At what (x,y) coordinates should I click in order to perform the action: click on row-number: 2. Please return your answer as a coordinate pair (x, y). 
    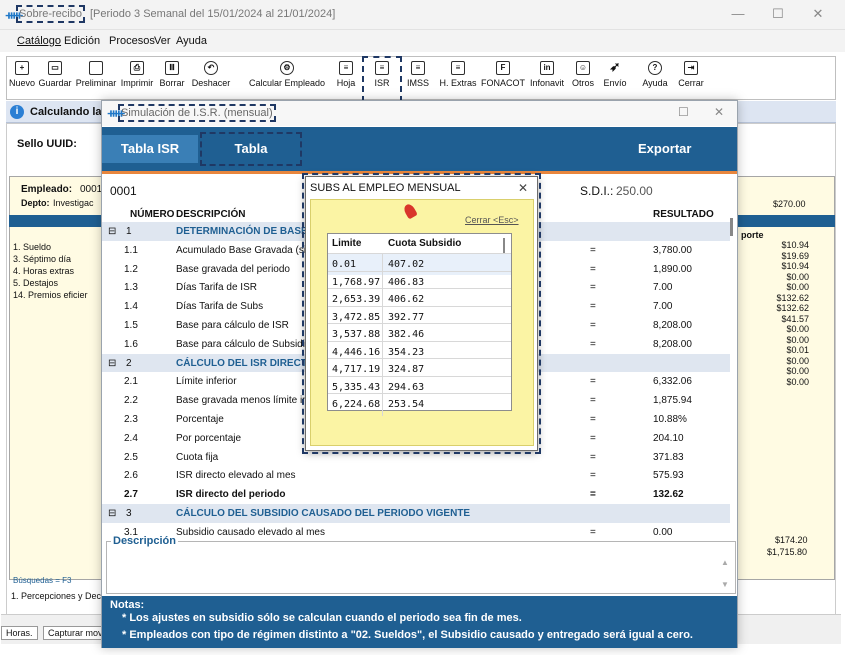
    Looking at the image, I should click on (129, 363).